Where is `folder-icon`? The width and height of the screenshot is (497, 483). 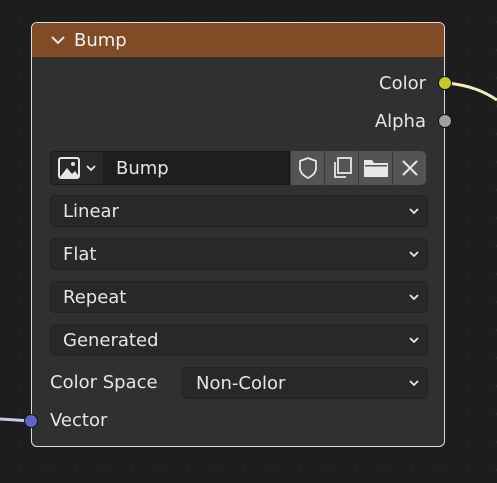
folder-icon is located at coordinates (375, 168).